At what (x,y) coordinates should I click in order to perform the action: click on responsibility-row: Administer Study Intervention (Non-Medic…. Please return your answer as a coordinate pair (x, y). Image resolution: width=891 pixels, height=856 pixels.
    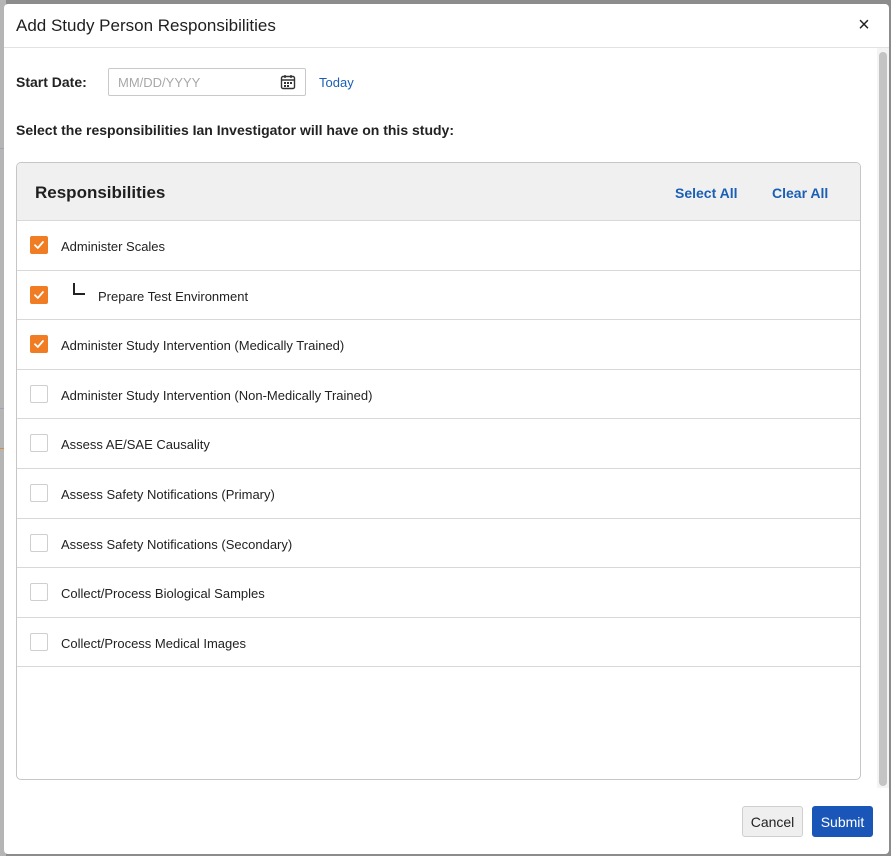
    Looking at the image, I should click on (438, 395).